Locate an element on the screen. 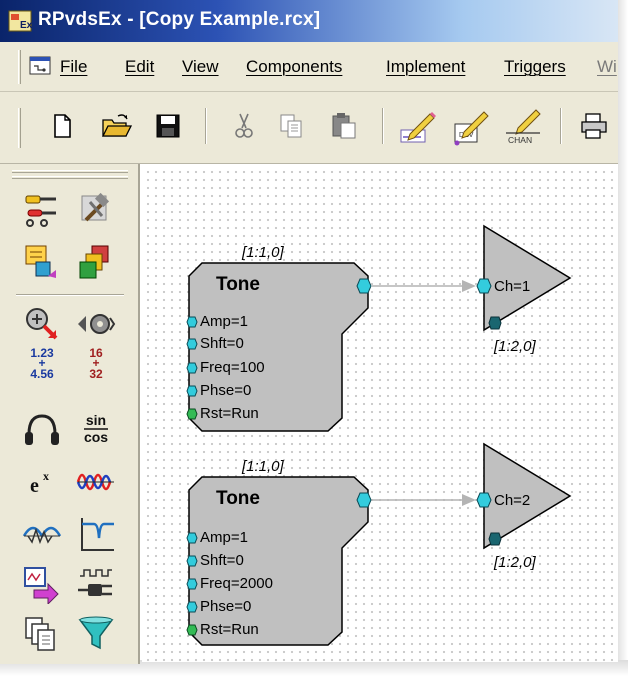 The width and height of the screenshot is (628, 676). chan-label: CHAN is located at coordinates (520, 140).